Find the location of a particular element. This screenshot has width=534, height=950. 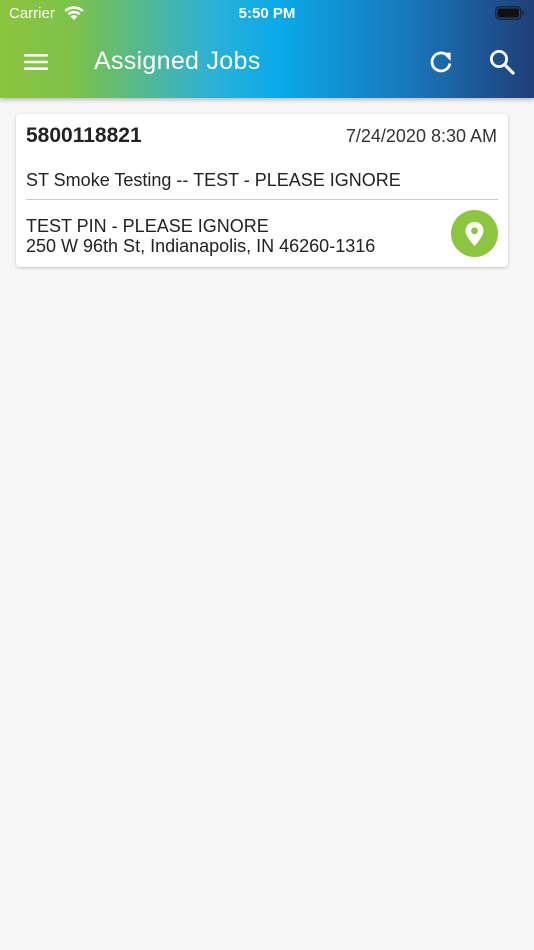

map-pin-icon is located at coordinates (474, 234).